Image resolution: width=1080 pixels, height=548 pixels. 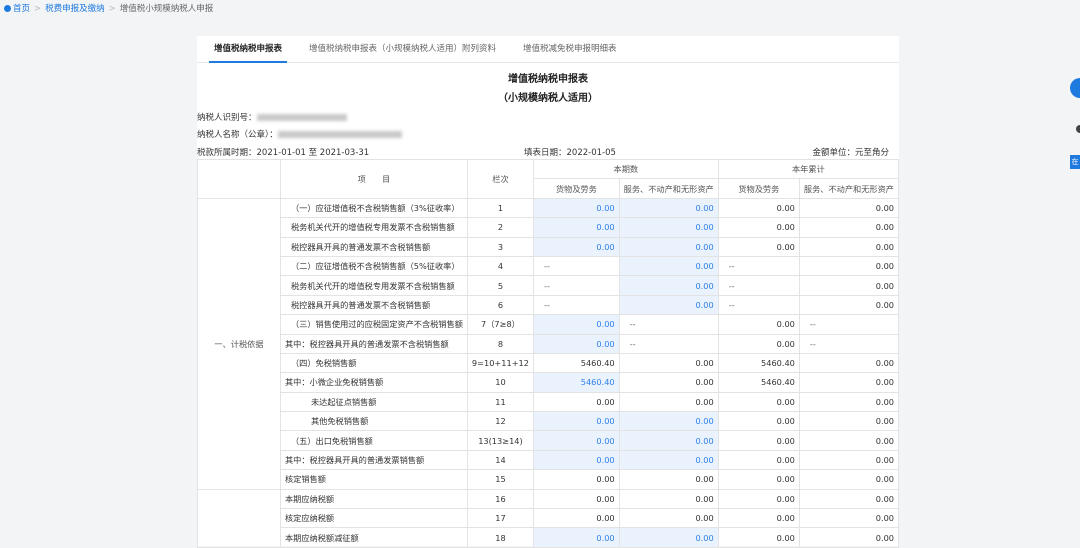 I want to click on ytd-services-cell: --, so click(x=849, y=343).